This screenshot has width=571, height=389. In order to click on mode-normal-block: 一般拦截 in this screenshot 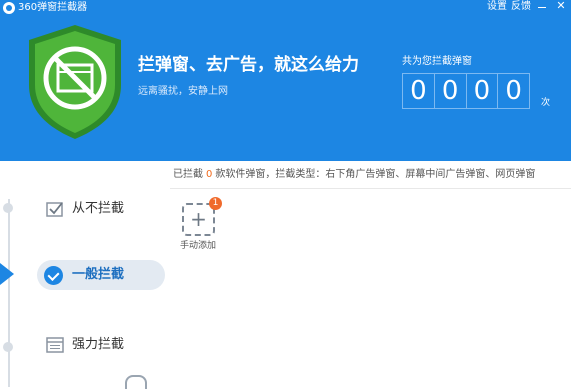, I will do `click(101, 275)`.